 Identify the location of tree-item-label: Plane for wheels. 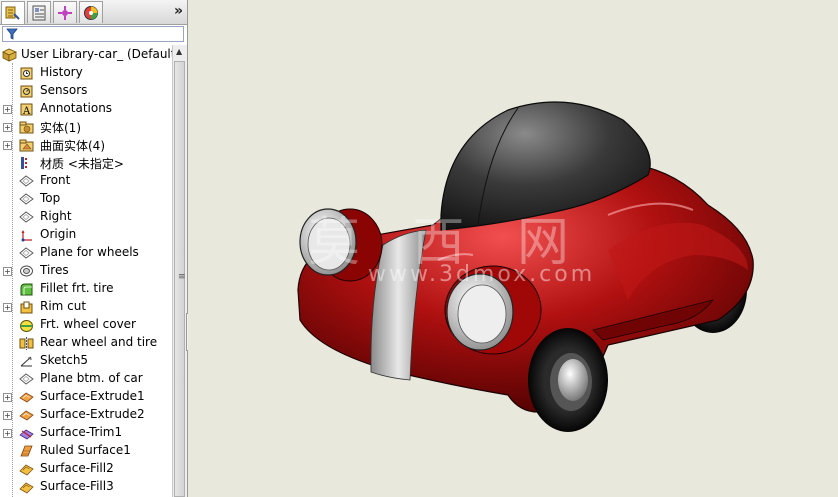
(89, 252).